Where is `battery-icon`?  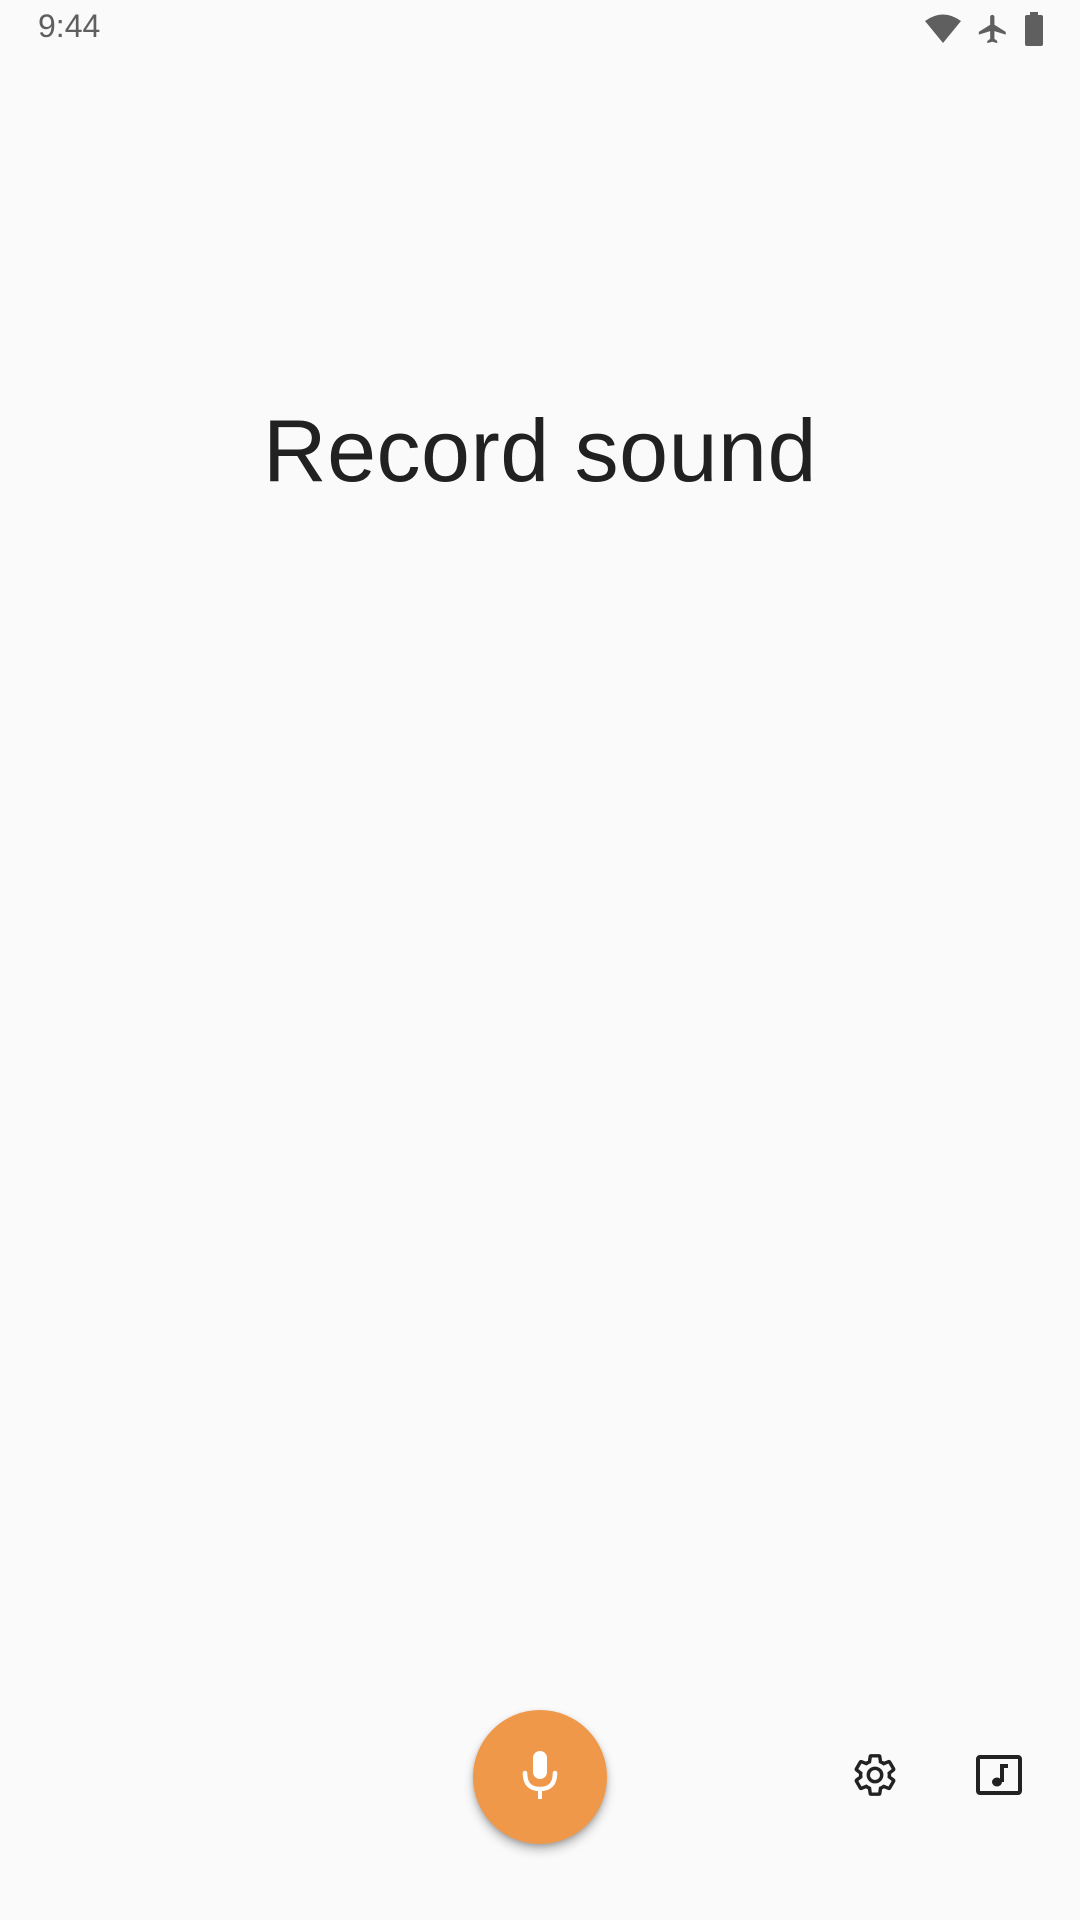
battery-icon is located at coordinates (1034, 29).